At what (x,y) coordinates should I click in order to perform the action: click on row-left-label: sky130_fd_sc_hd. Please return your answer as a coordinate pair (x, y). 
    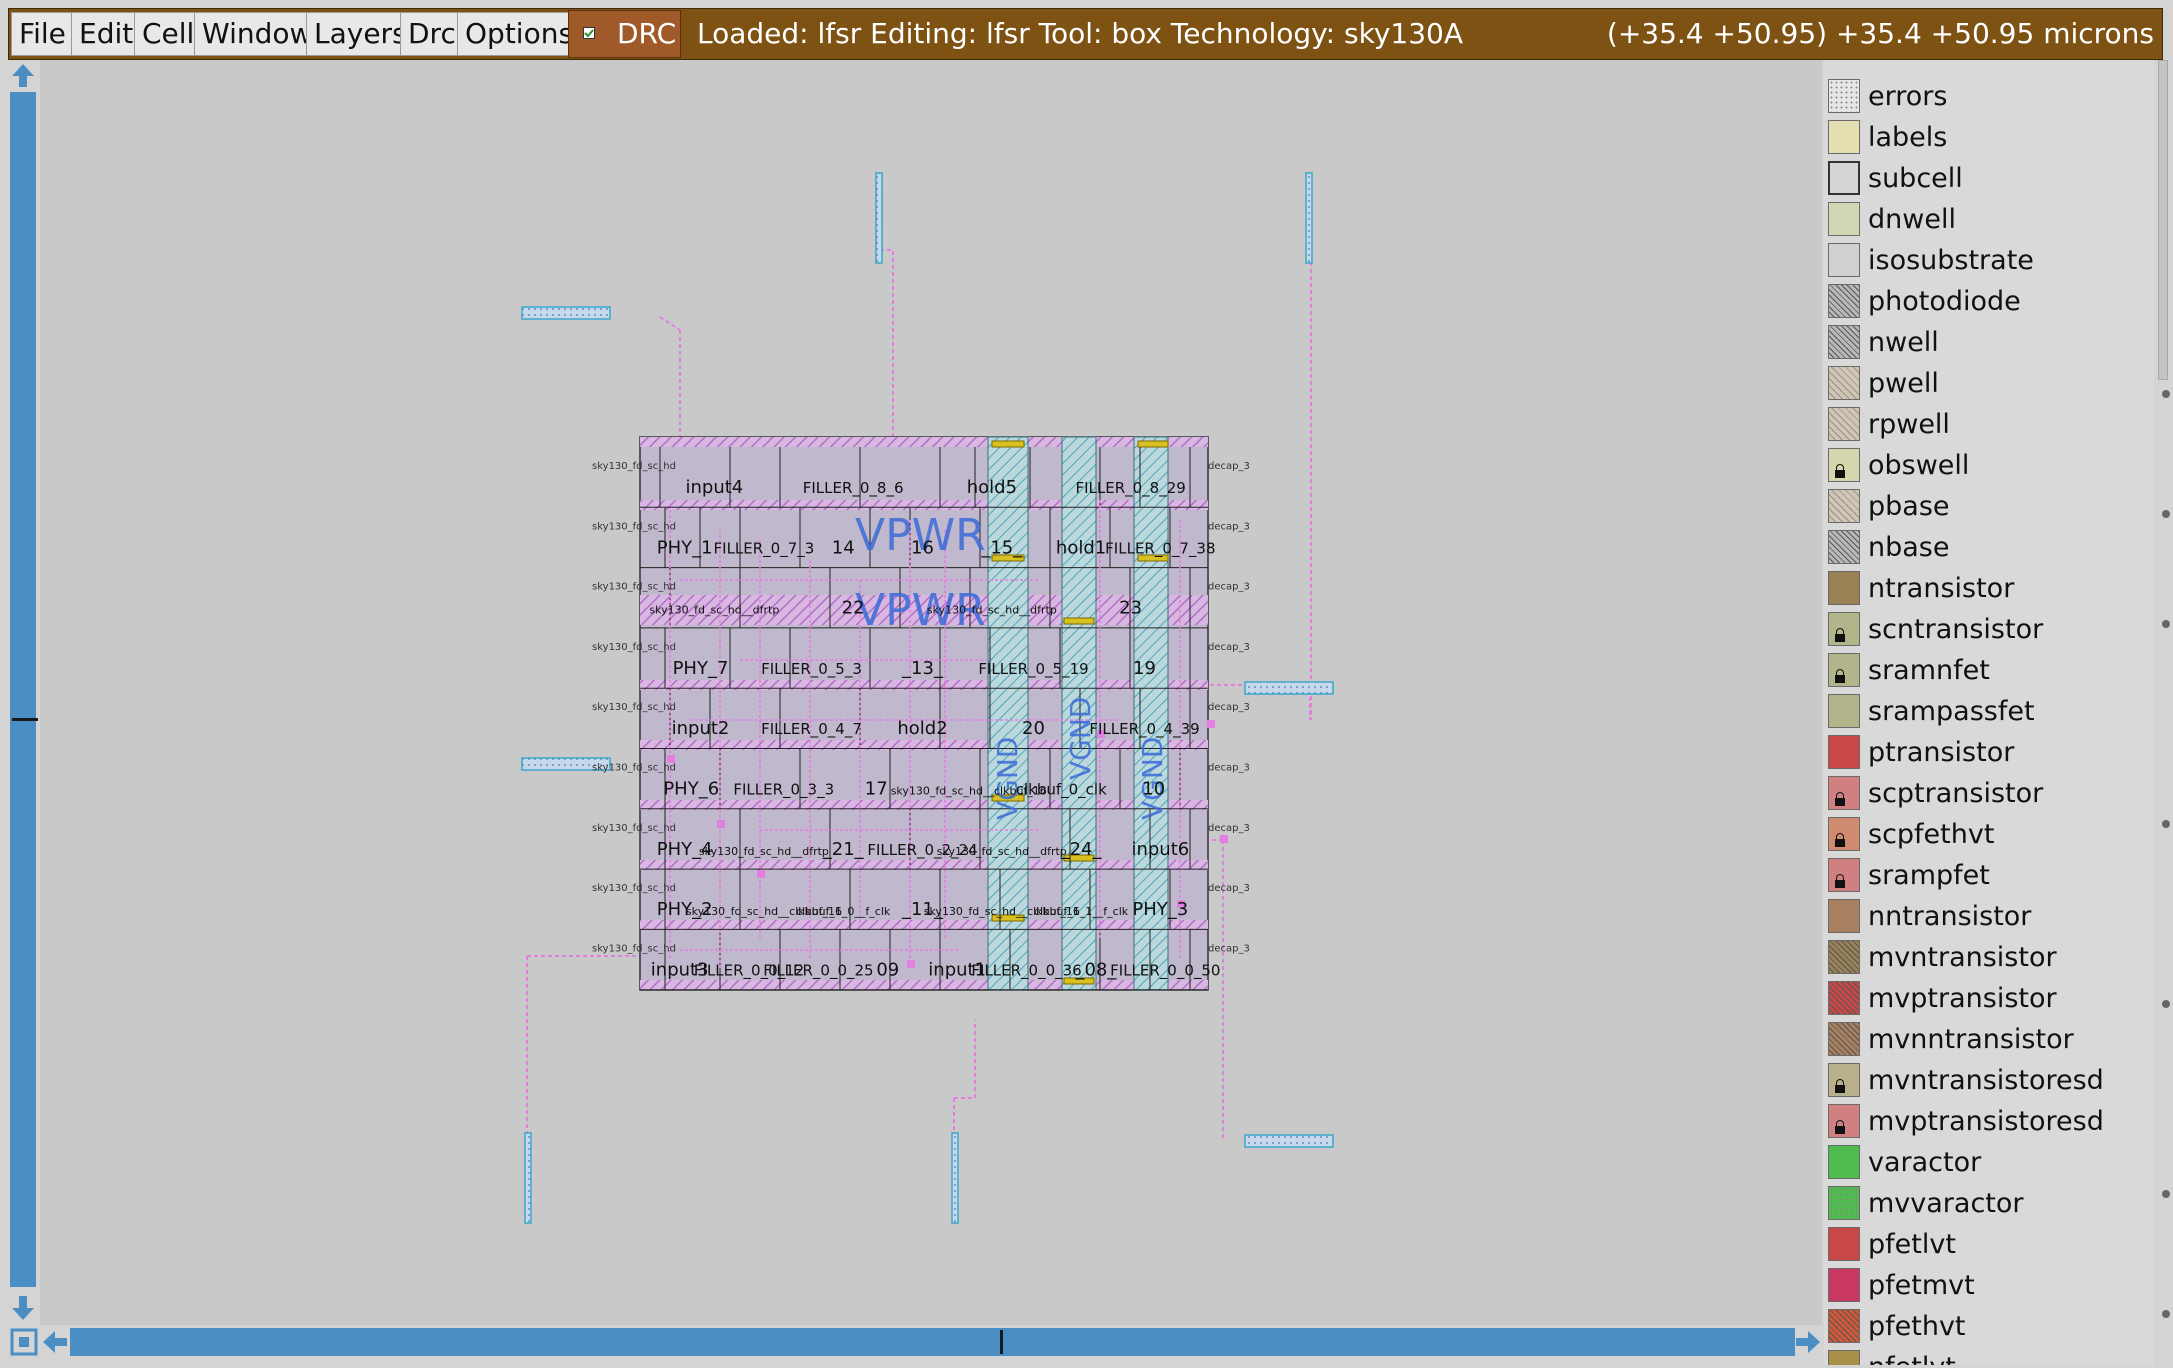
    Looking at the image, I should click on (634, 828).